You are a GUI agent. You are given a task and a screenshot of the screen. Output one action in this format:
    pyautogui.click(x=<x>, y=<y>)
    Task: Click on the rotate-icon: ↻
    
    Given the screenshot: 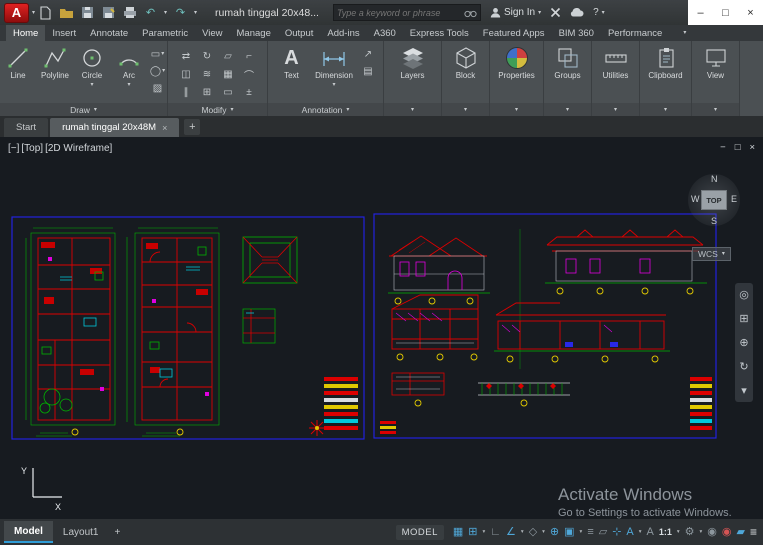 What is the action you would take?
    pyautogui.click(x=207, y=56)
    